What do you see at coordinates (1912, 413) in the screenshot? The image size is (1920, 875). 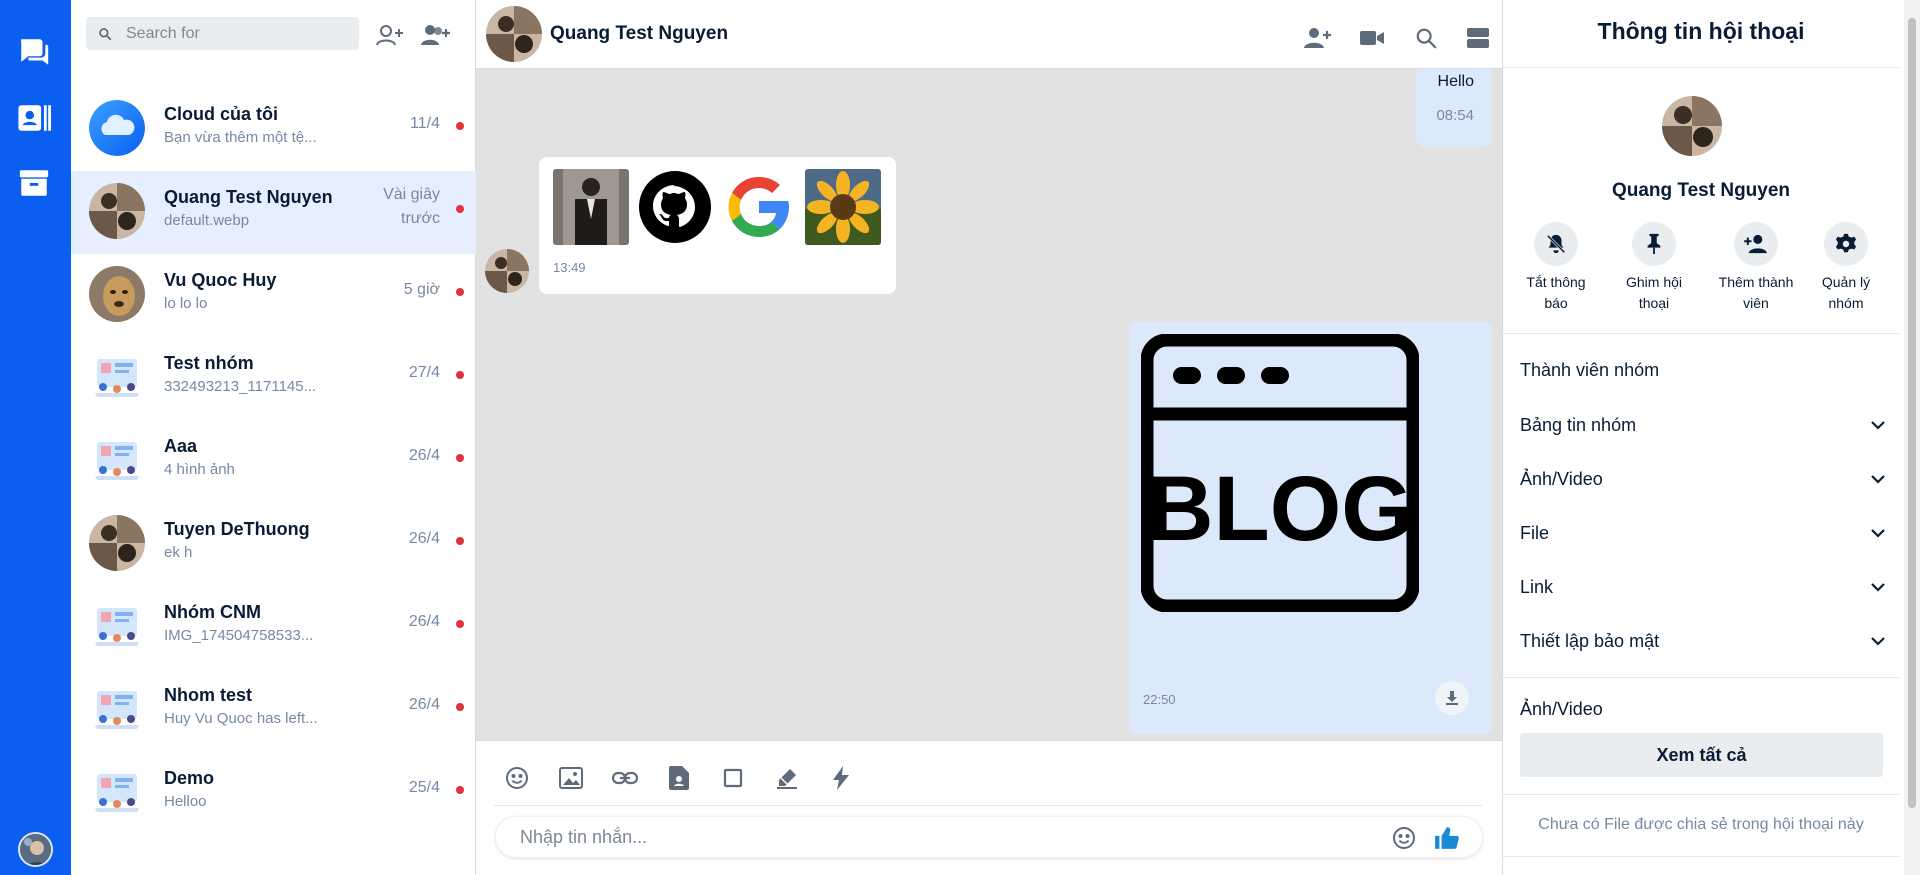 I see `scrollbar-thumb` at bounding box center [1912, 413].